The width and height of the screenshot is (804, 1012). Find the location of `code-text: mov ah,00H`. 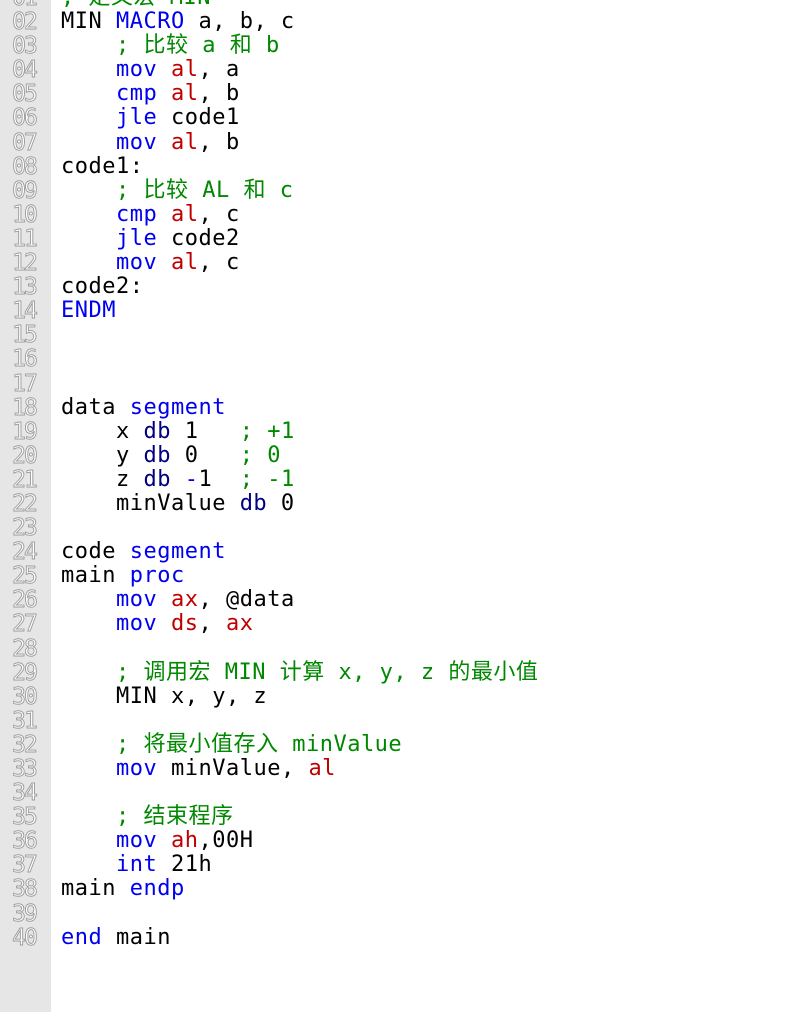

code-text: mov ah,00H is located at coordinates (157, 841).